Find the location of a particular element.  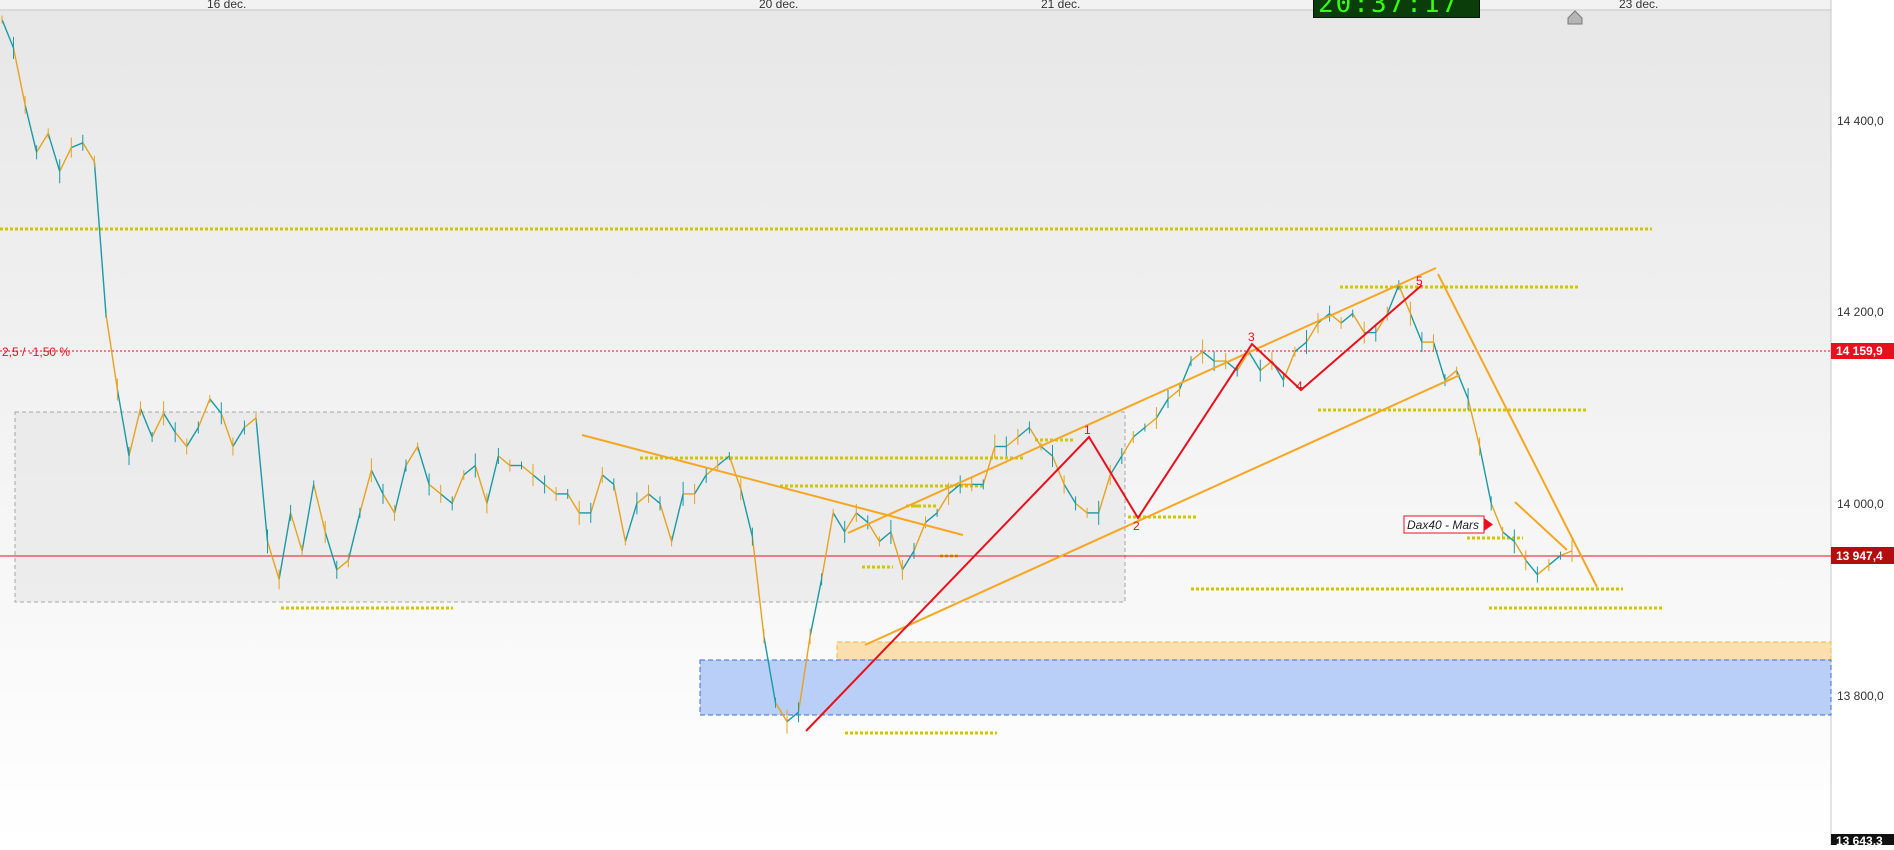

y-tick-label: 14 200,0 is located at coordinates (1860, 312).